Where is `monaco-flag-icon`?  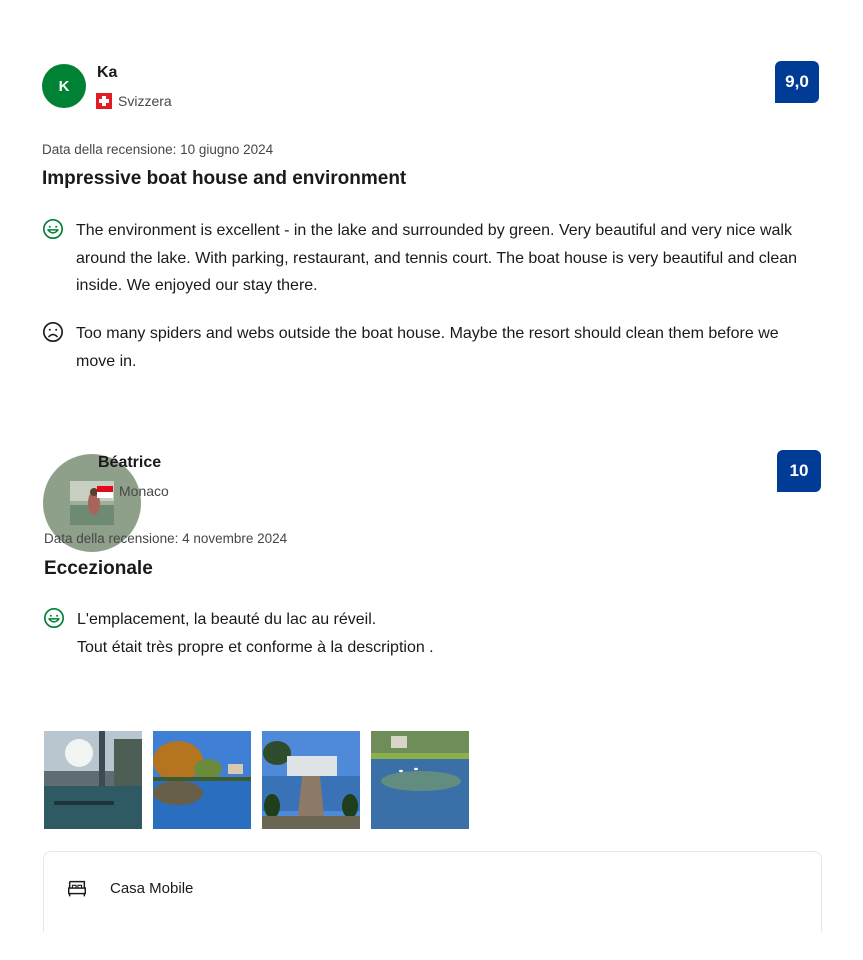
monaco-flag-icon is located at coordinates (105, 492).